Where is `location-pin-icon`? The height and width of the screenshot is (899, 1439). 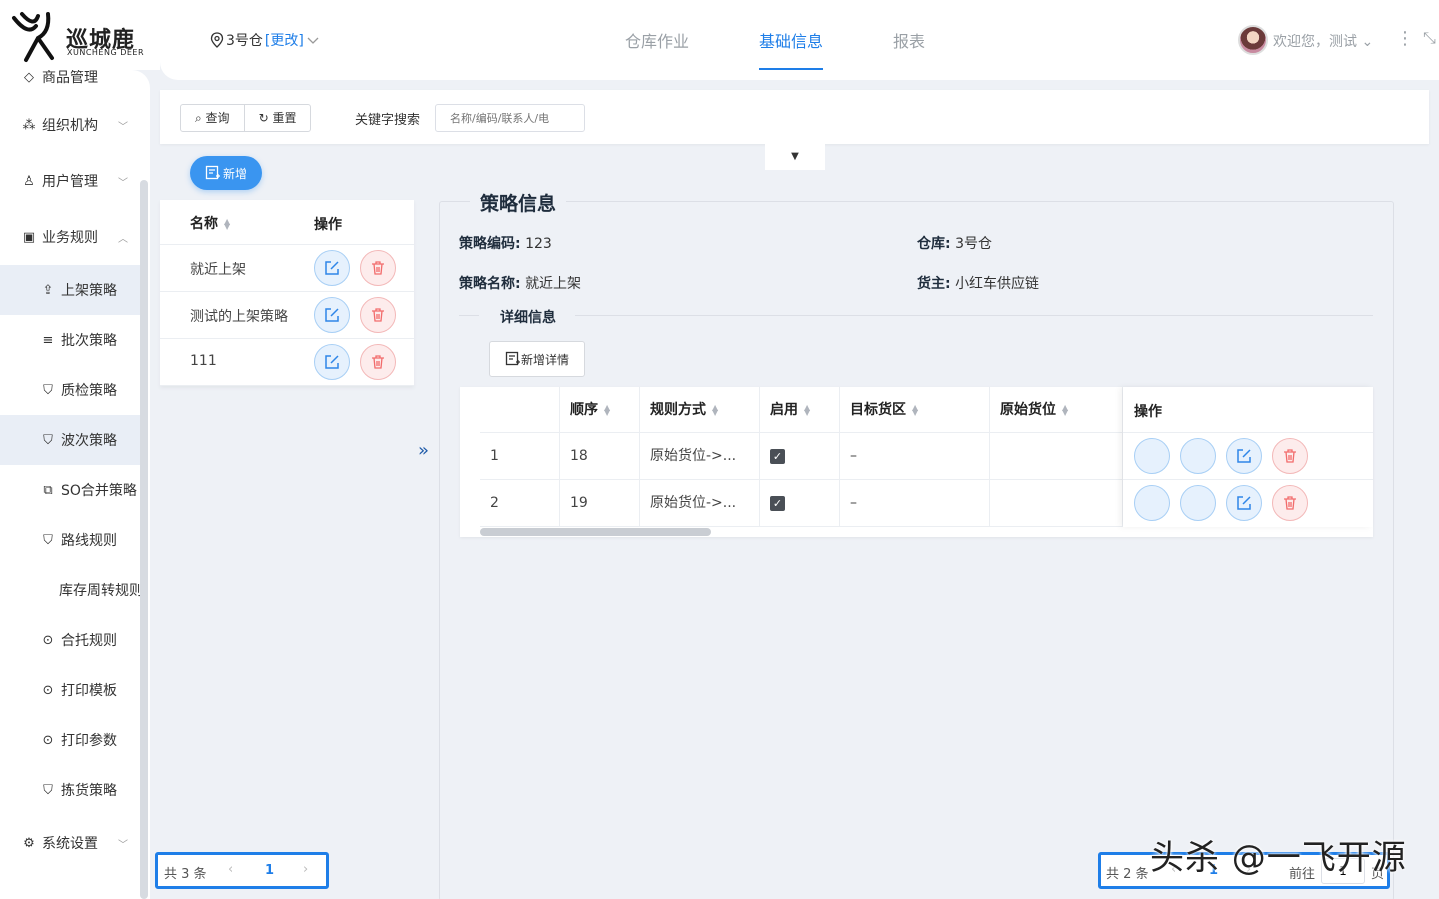
location-pin-icon is located at coordinates (217, 40).